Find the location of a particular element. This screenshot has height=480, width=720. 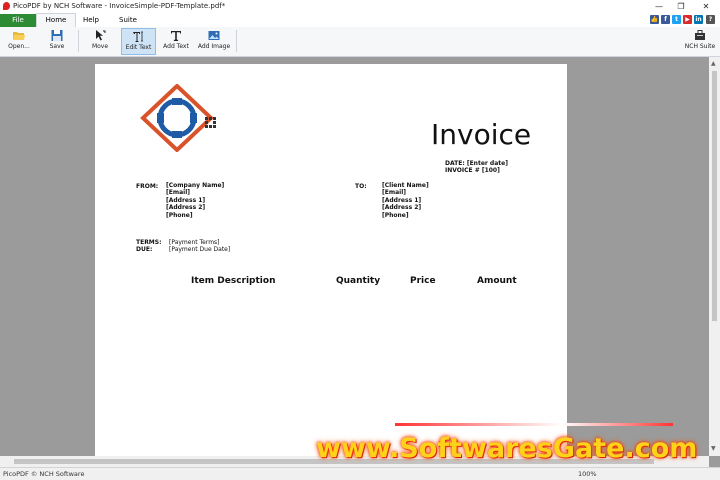

watermark-text: www.SoftwaresGate.com is located at coordinates (507, 448).